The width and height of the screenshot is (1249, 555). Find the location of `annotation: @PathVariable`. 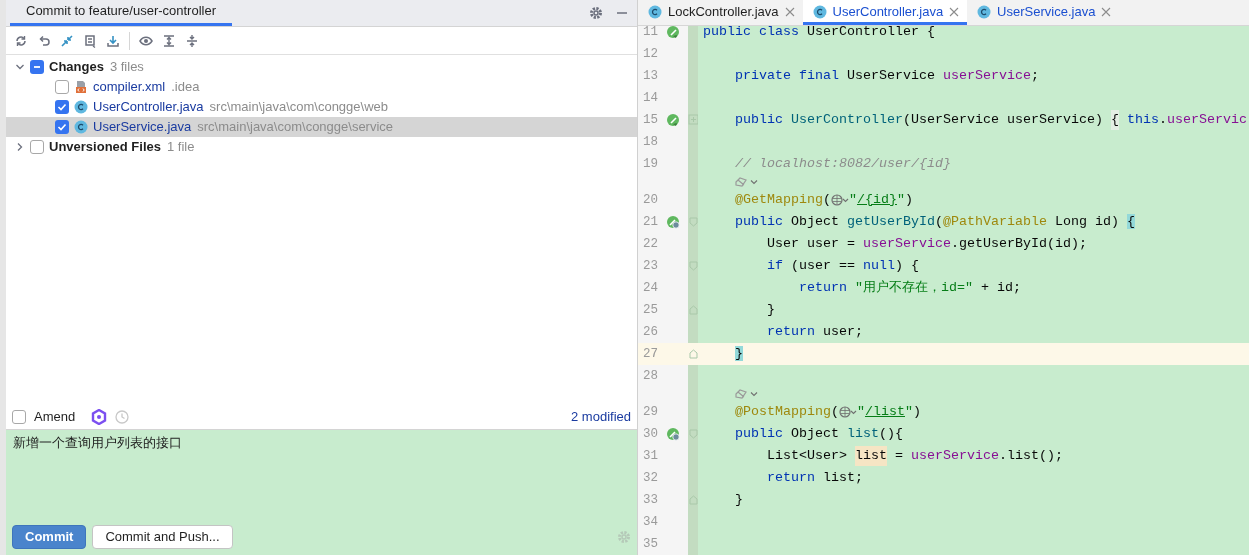

annotation: @PathVariable is located at coordinates (994, 222).